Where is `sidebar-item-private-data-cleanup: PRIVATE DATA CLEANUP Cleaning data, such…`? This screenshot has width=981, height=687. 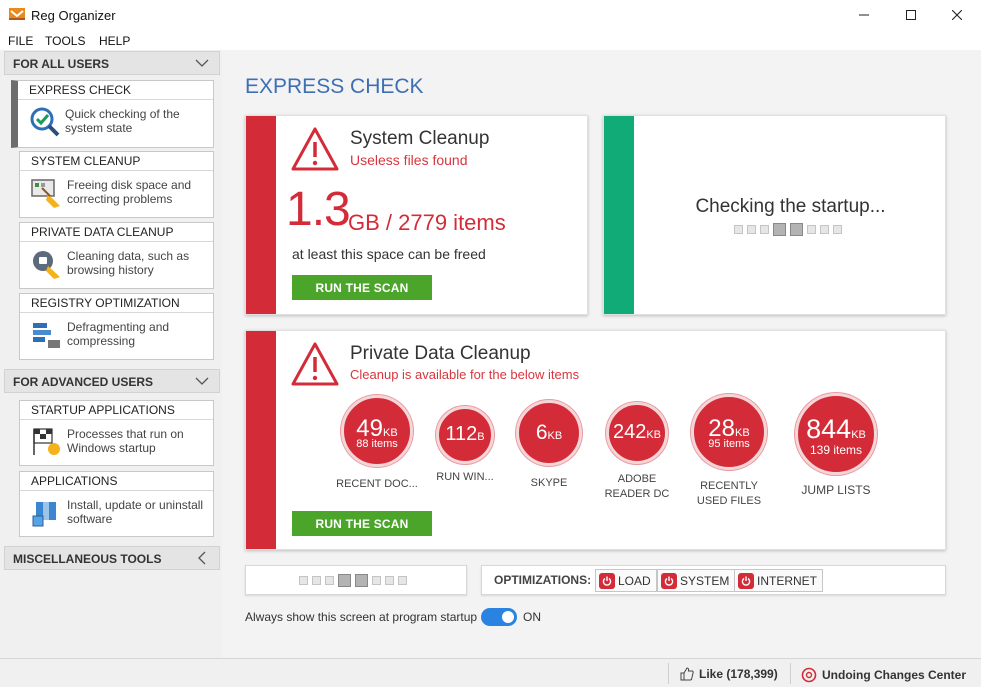
sidebar-item-private-data-cleanup: PRIVATE DATA CLEANUP Cleaning data, such… is located at coordinates (116, 255).